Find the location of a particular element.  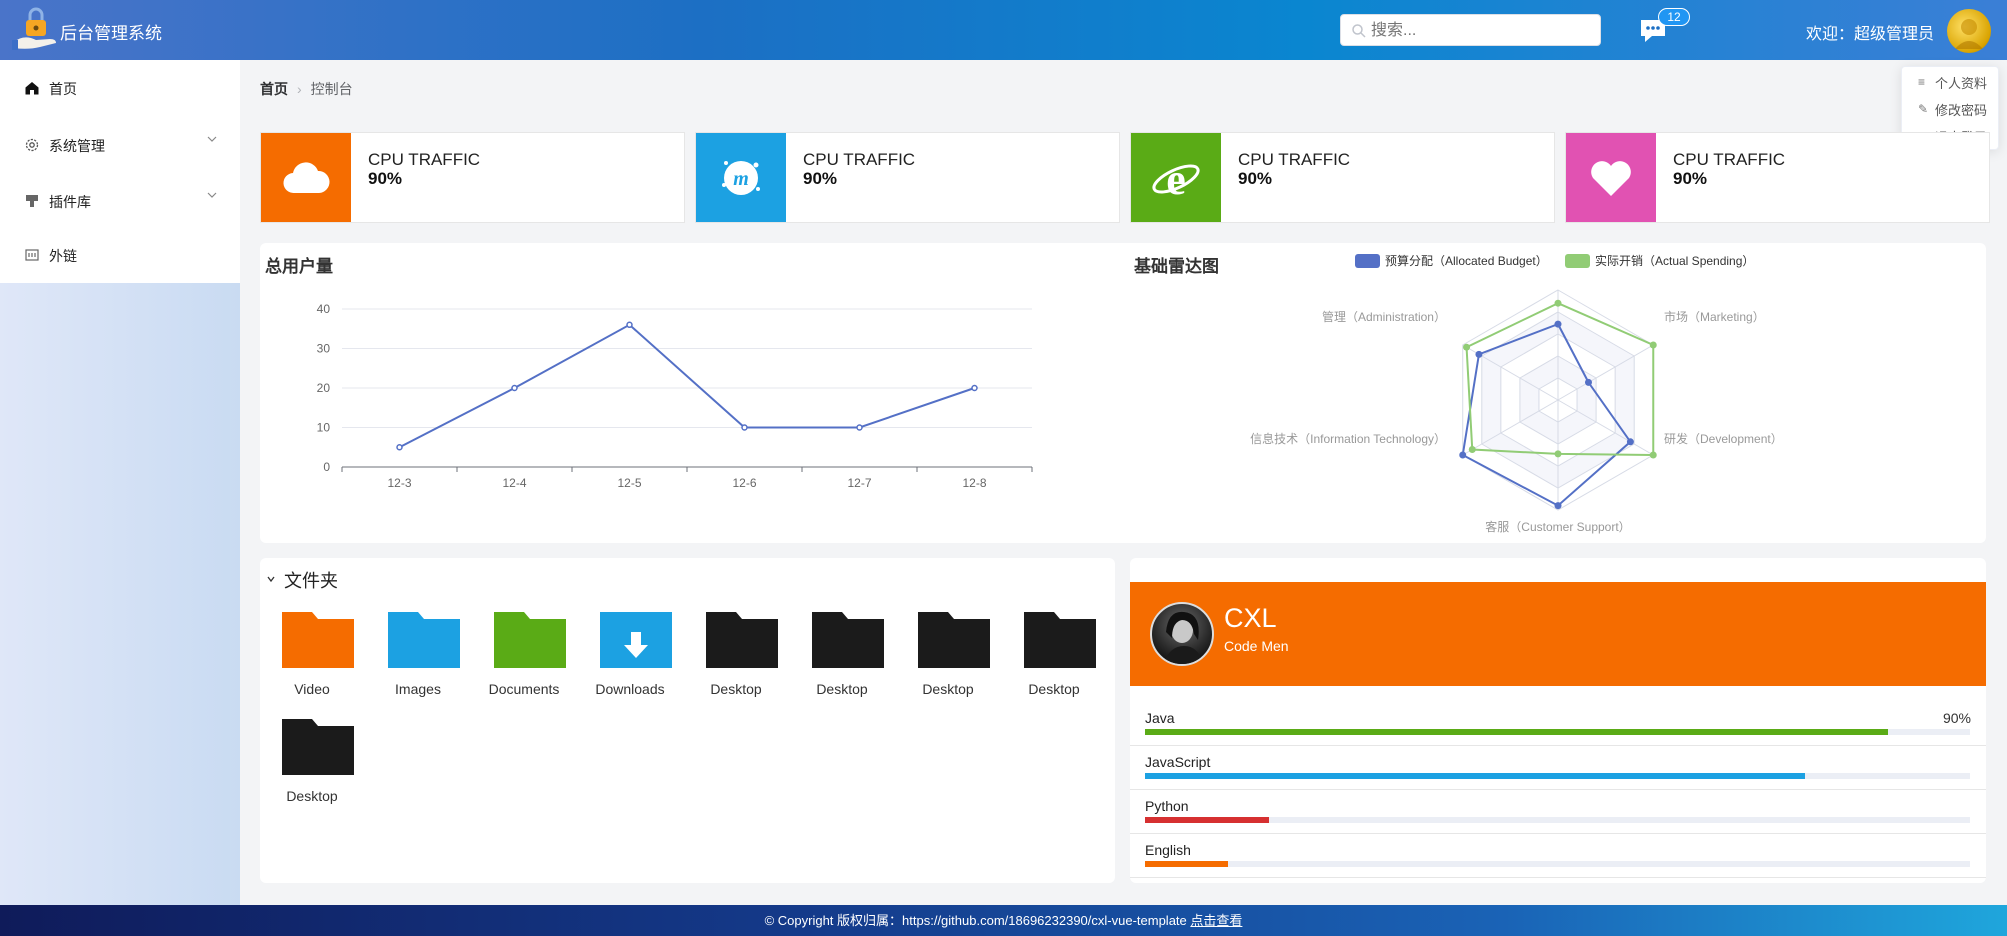

plugin-icon is located at coordinates (32, 201).